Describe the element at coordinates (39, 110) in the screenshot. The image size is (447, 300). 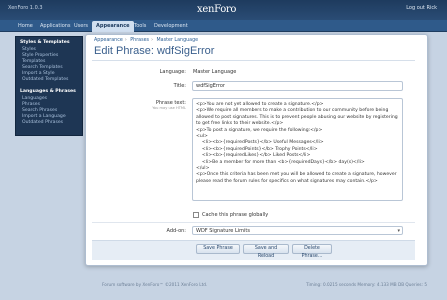
I see `sidebar-item-search-phrases: Search Phrases` at that location.